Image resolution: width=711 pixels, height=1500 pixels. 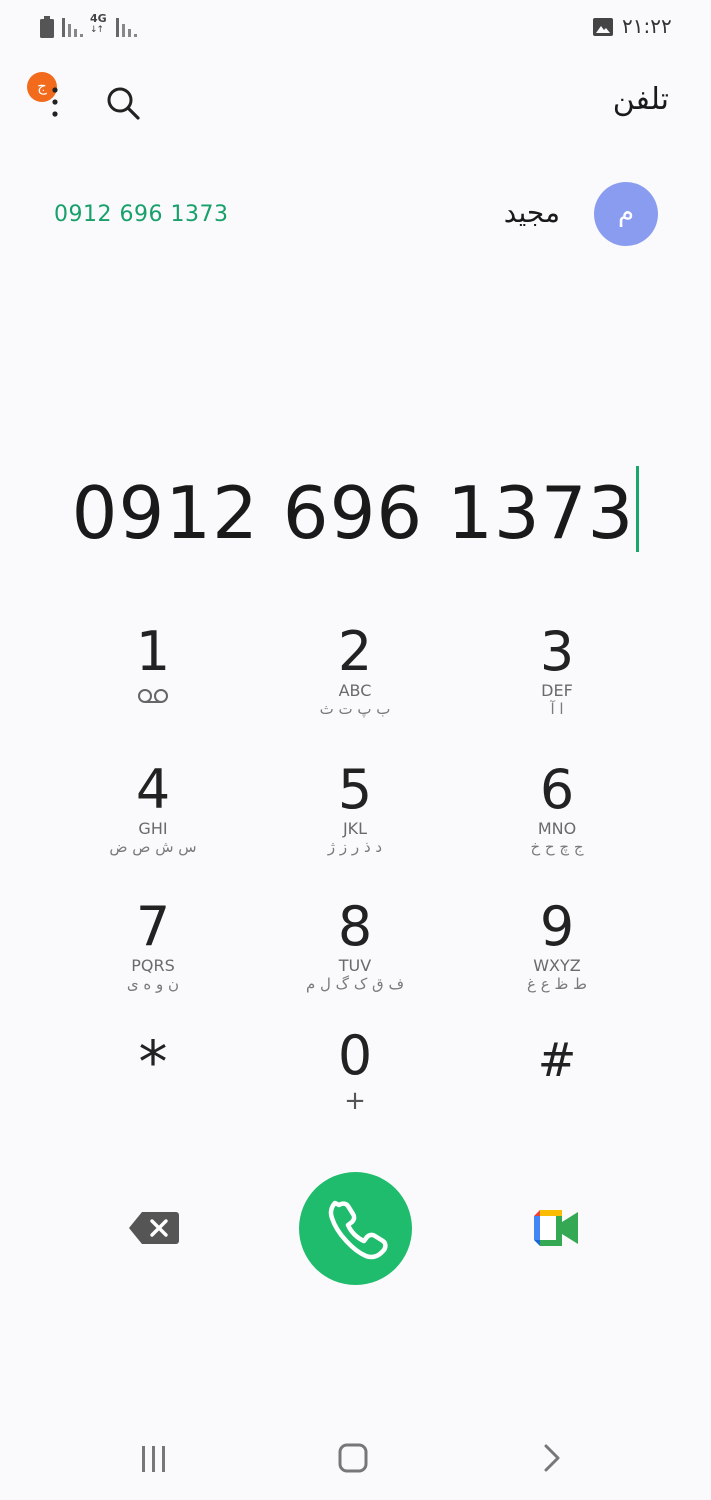 What do you see at coordinates (153, 825) in the screenshot?
I see `keypad-key-4: 4 GHI س ش ص ض` at bounding box center [153, 825].